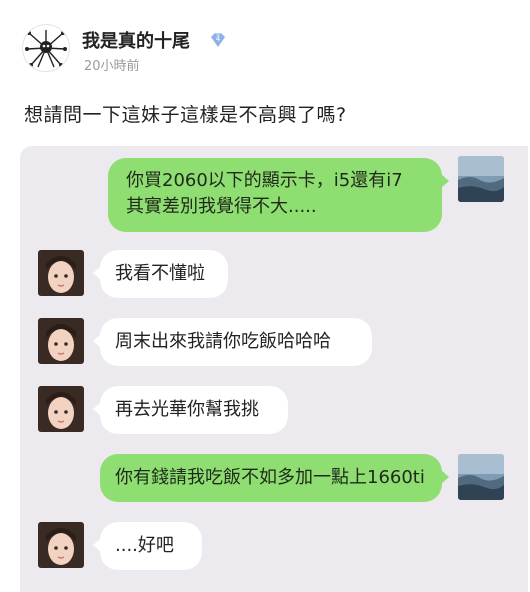  I want to click on chat-message-incoming: ....好吧, so click(147, 546).